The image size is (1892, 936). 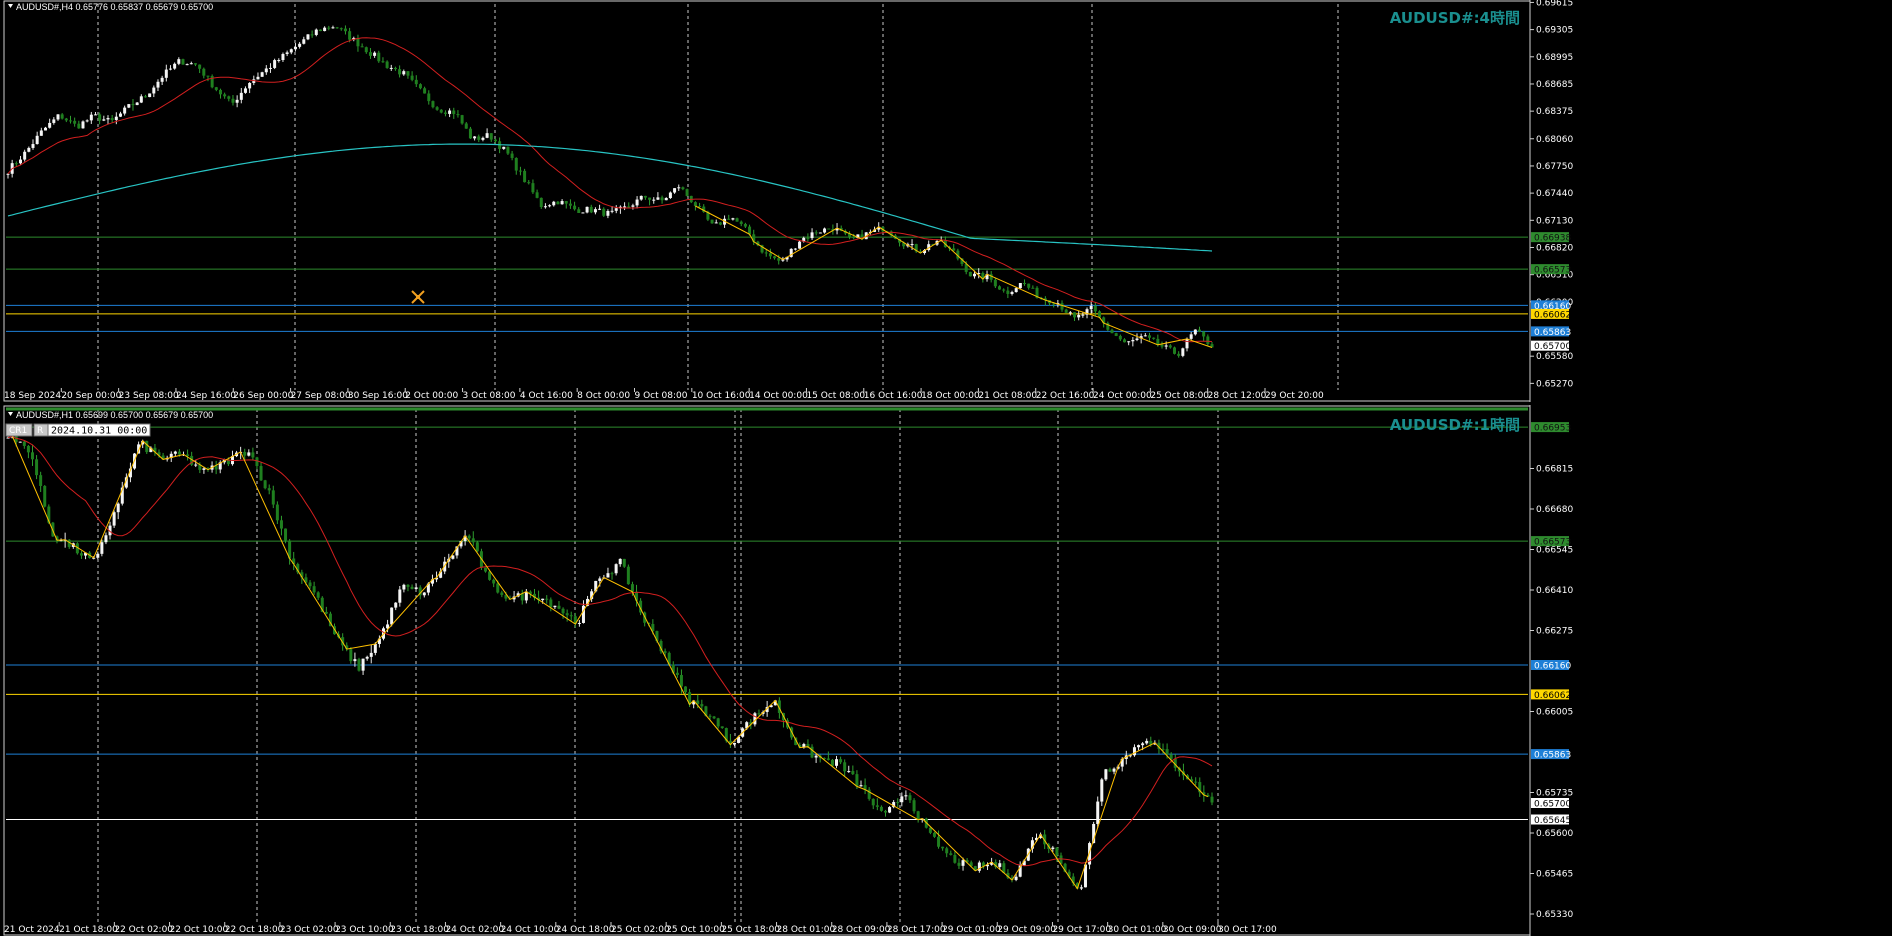 I want to click on price-tag-label: 0.66953, so click(x=1552, y=429).